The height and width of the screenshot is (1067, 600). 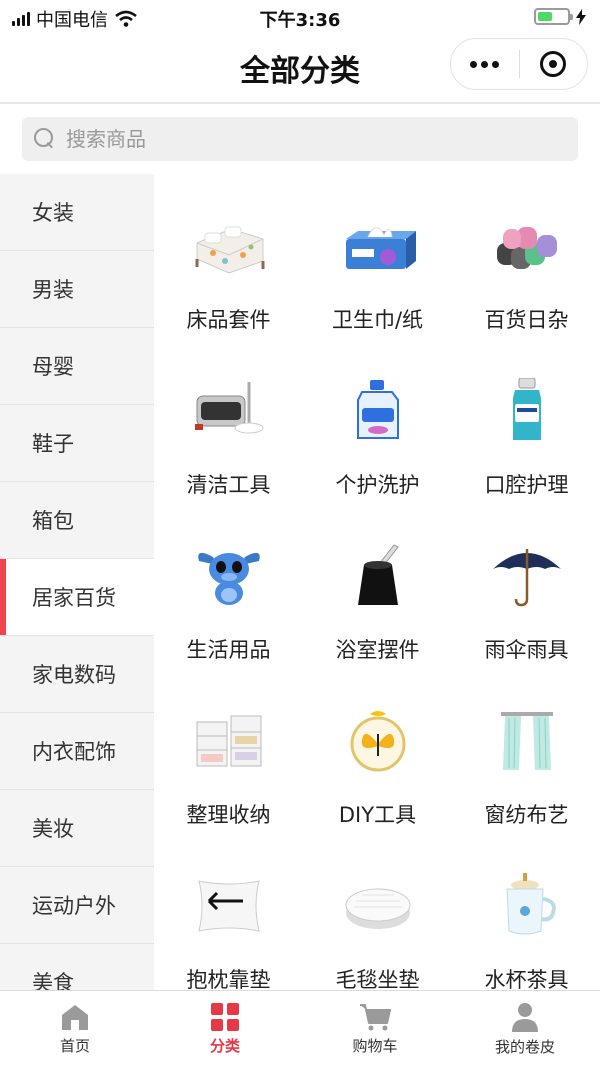 I want to click on clock: 下午3:36, so click(x=300, y=20).